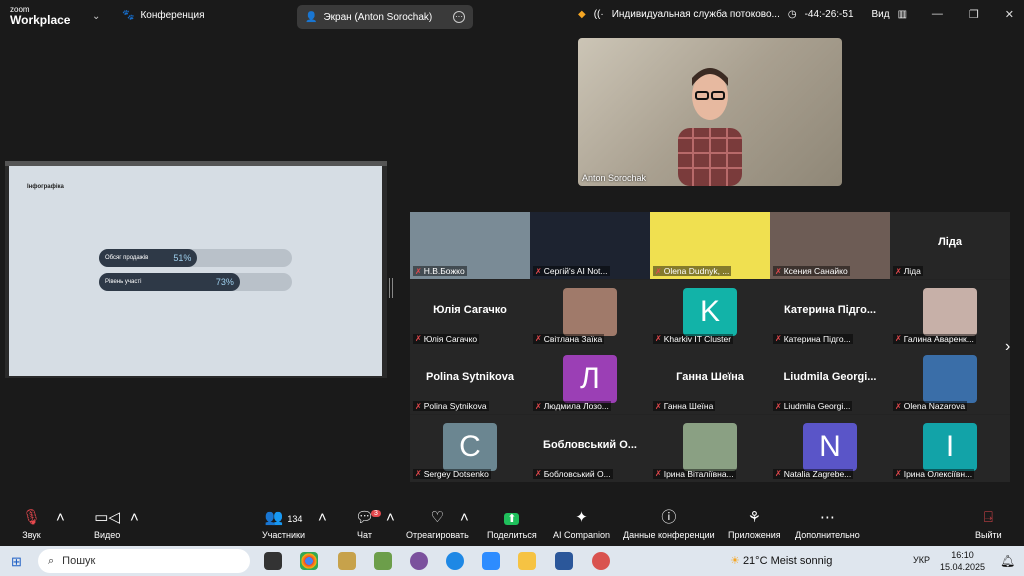  Describe the element at coordinates (364, 535) in the screenshot. I see `chat-label: Чат` at that location.